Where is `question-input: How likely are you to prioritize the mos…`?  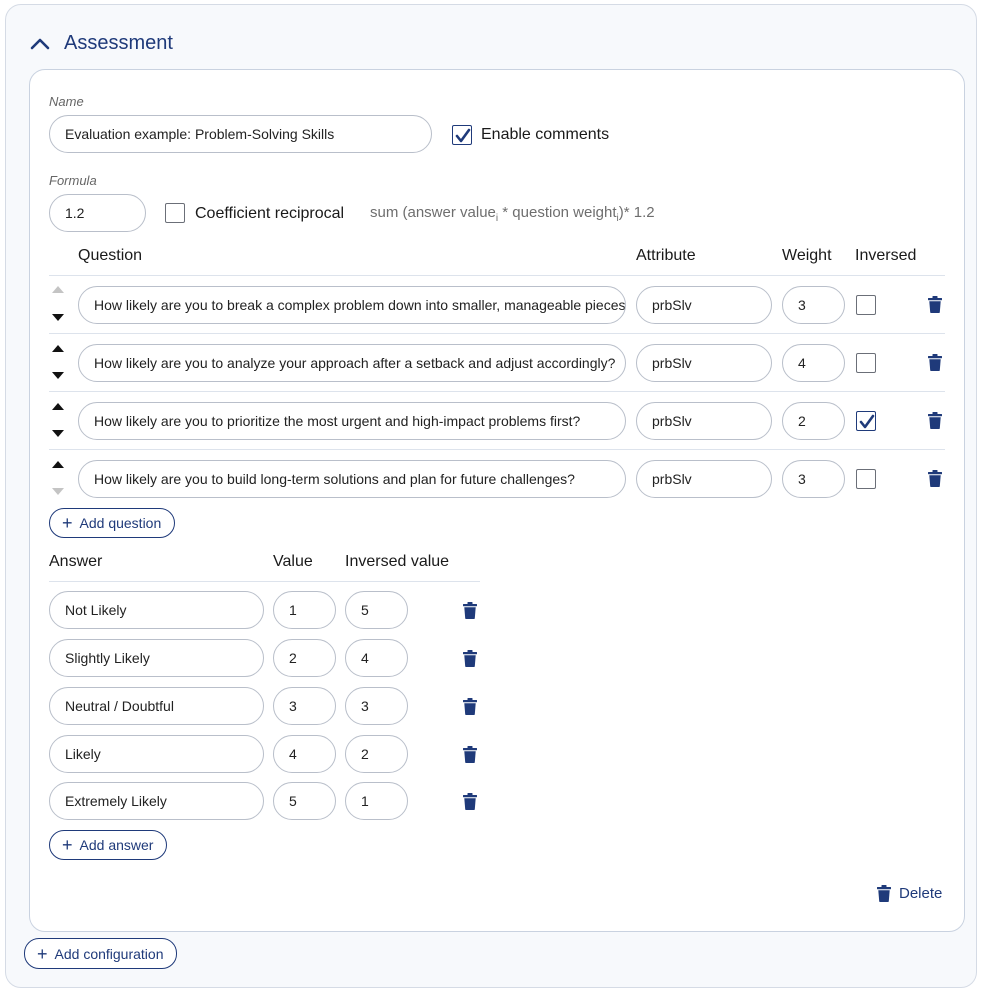 question-input: How likely are you to prioritize the mos… is located at coordinates (352, 421).